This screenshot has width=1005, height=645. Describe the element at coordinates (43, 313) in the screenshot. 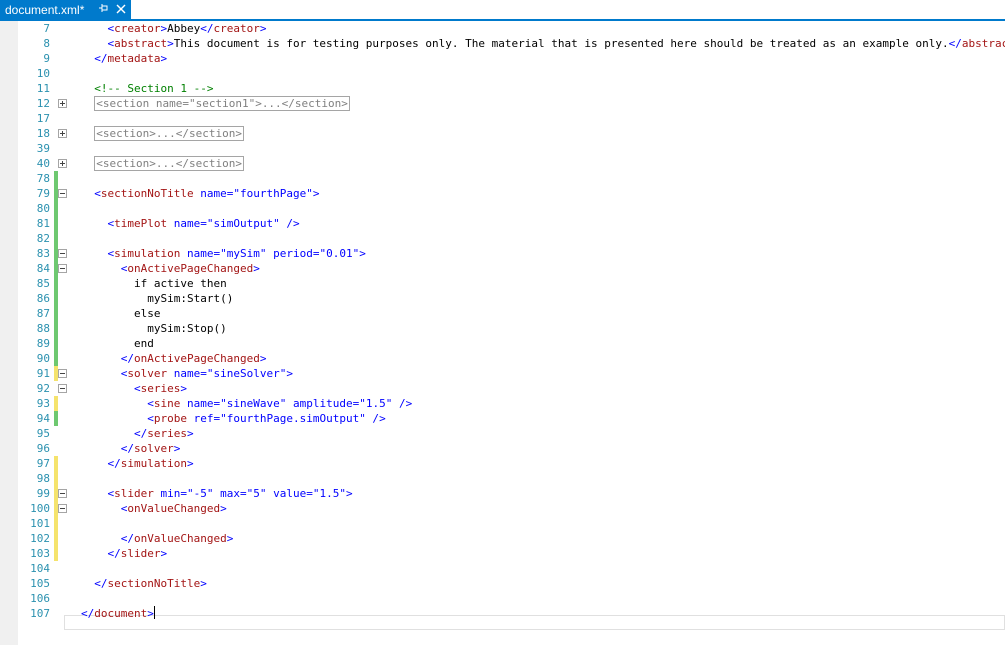

I see `line-number: 87` at that location.